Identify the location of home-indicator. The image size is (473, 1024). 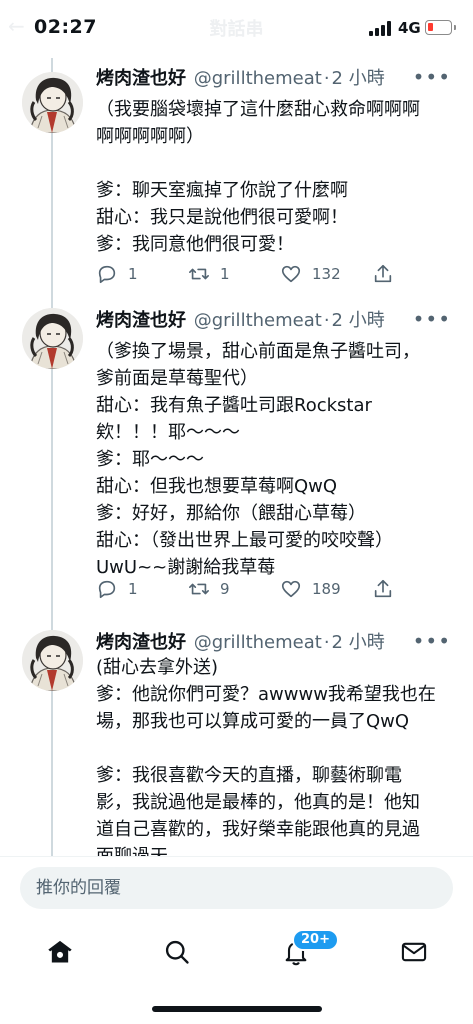
(237, 1009).